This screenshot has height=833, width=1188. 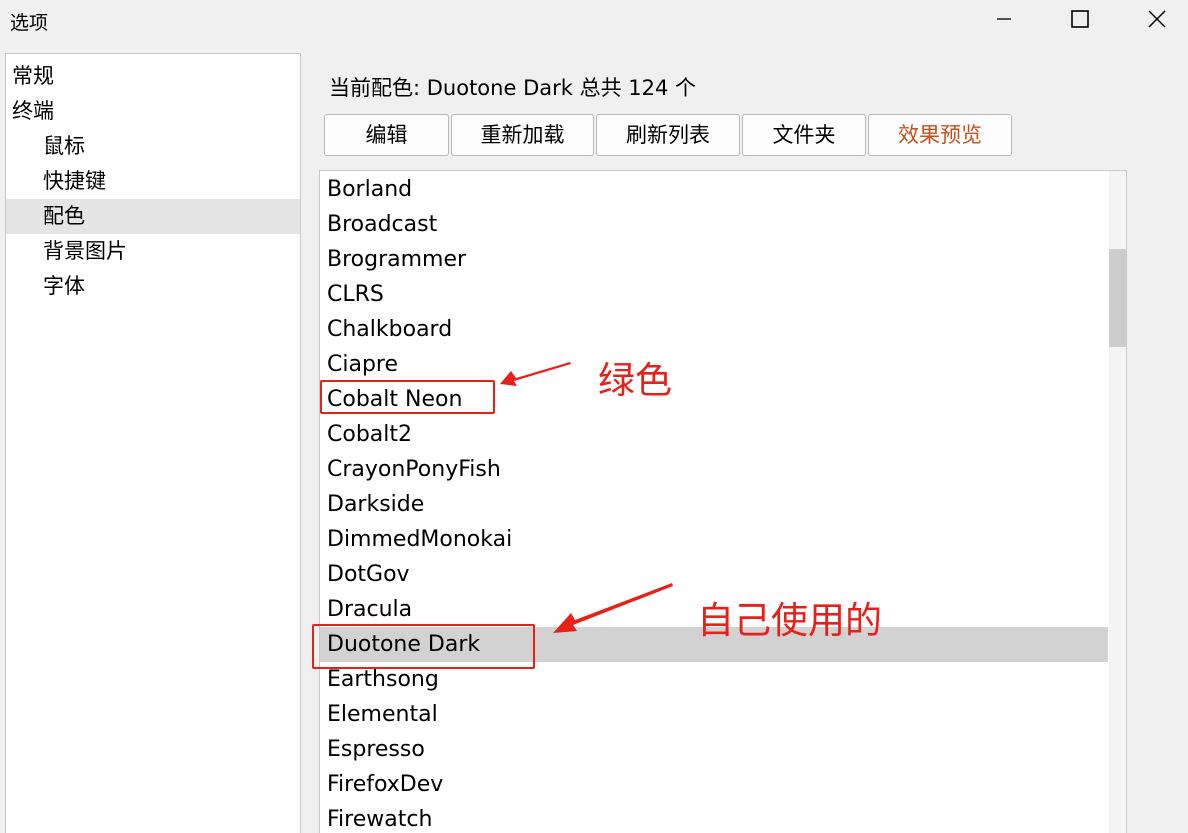 I want to click on annotation-text-my-use: 自己使用的, so click(x=789, y=620).